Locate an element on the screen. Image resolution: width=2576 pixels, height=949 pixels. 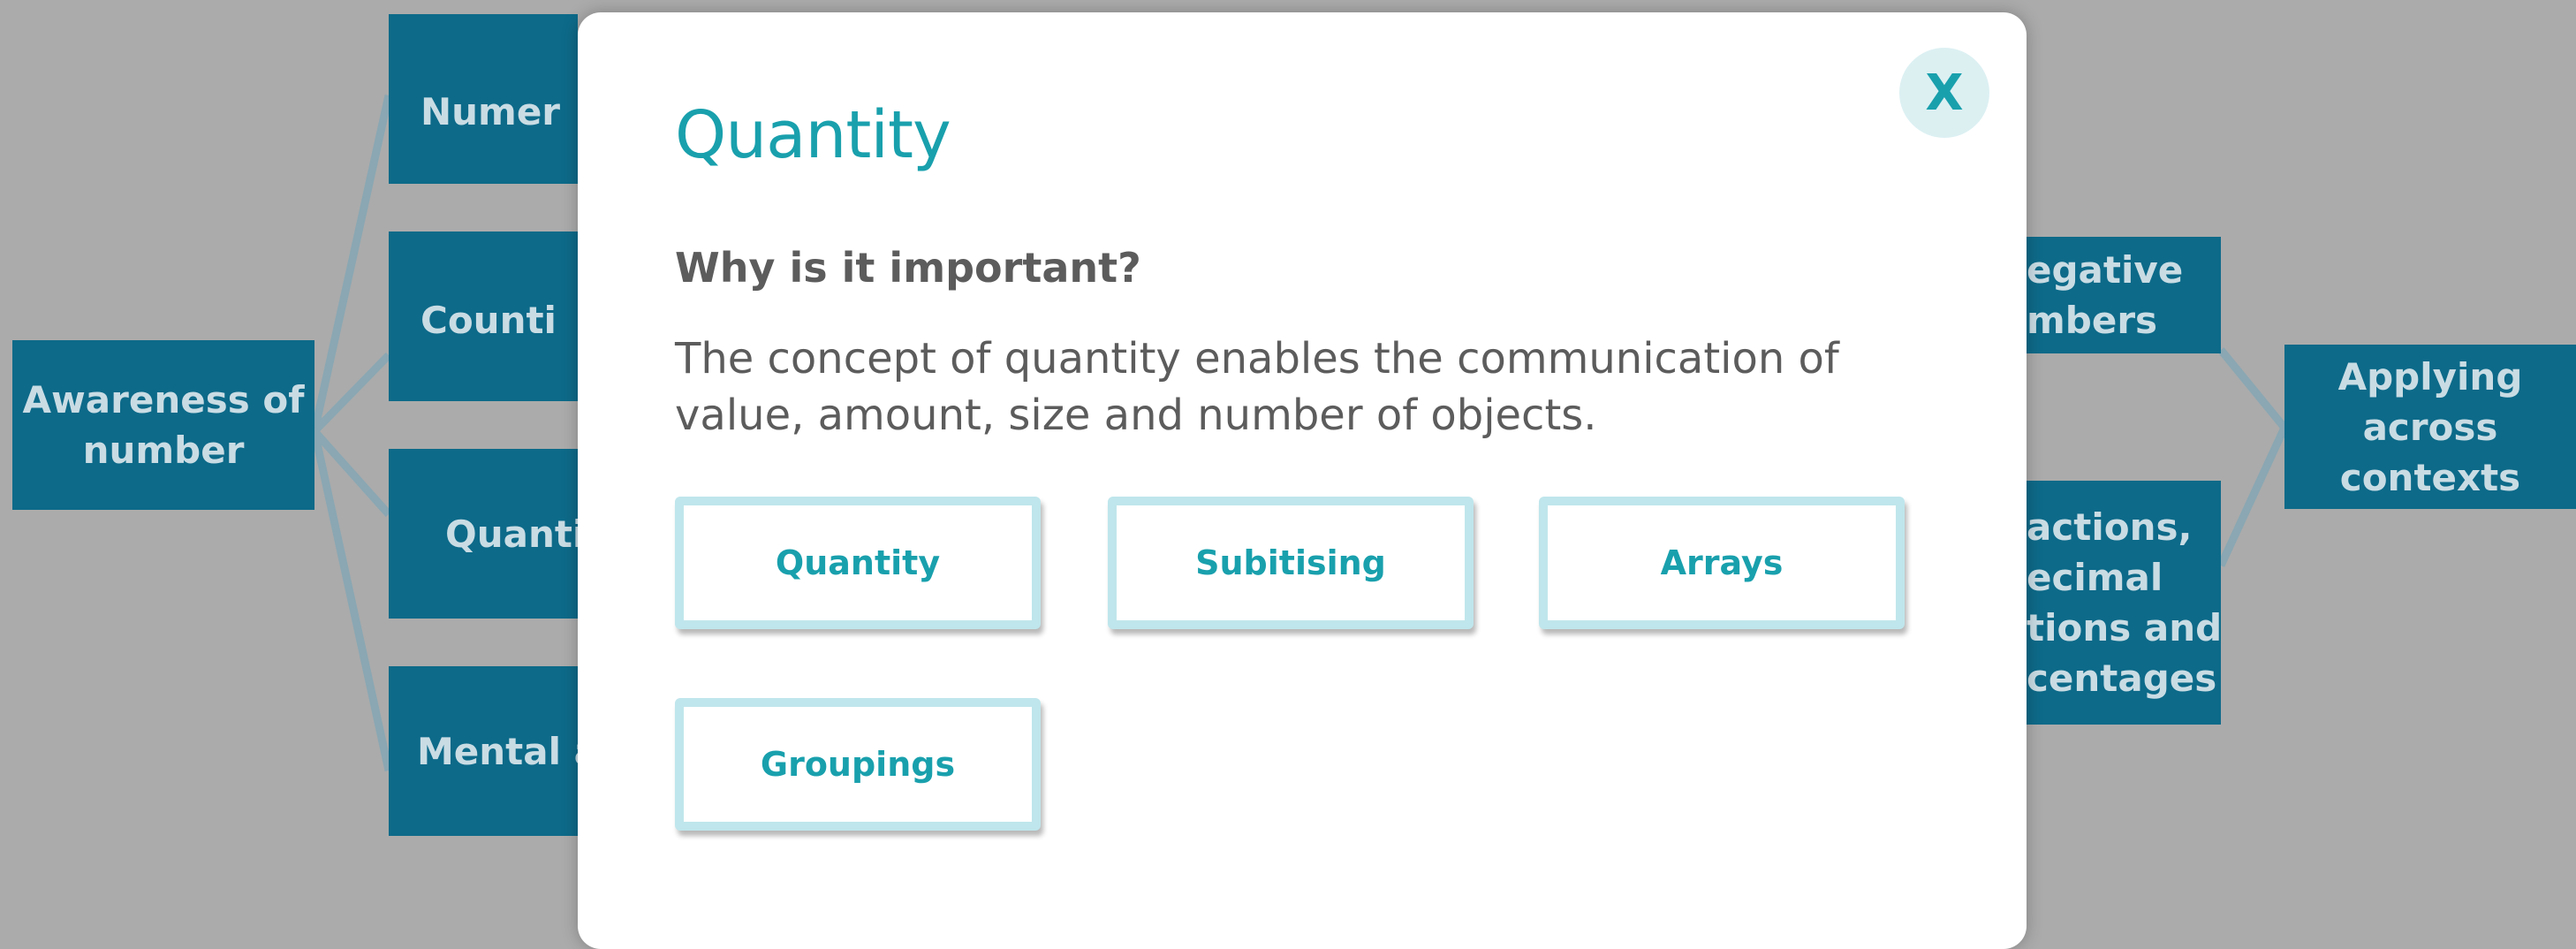
node-label: tions and is located at coordinates (2124, 627).